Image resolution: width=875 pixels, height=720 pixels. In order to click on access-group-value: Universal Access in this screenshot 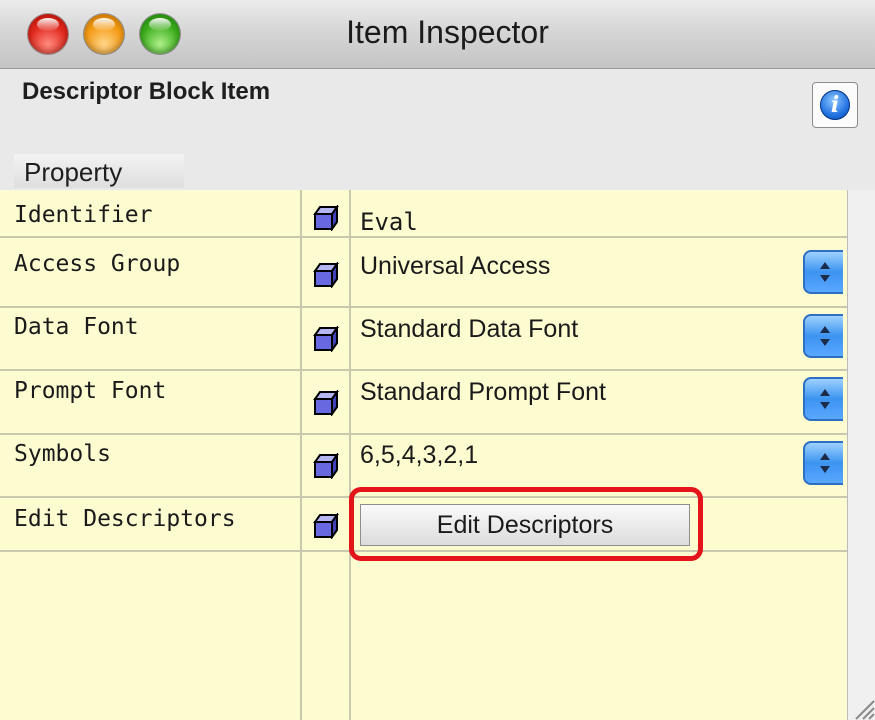, I will do `click(455, 266)`.